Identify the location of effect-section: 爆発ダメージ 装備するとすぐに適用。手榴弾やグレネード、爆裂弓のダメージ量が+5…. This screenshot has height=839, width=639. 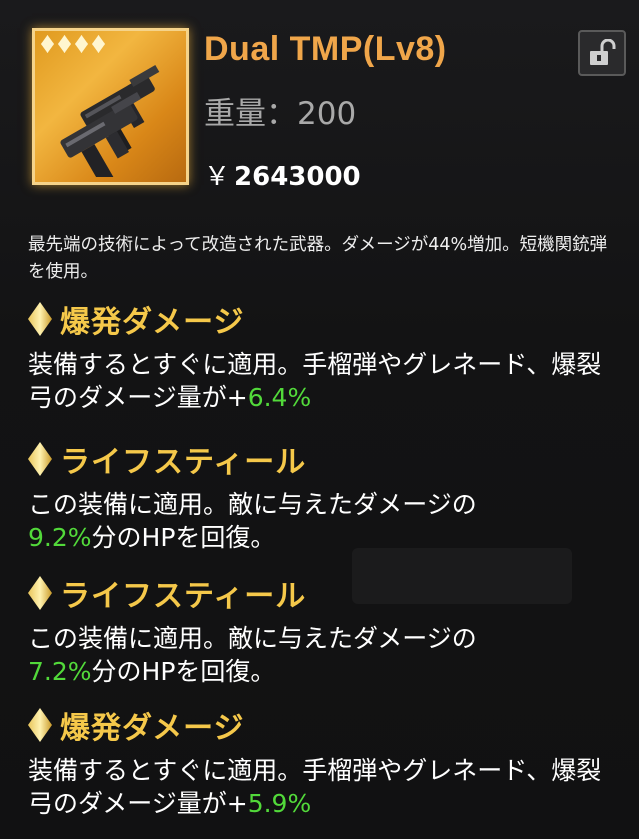
(325, 762).